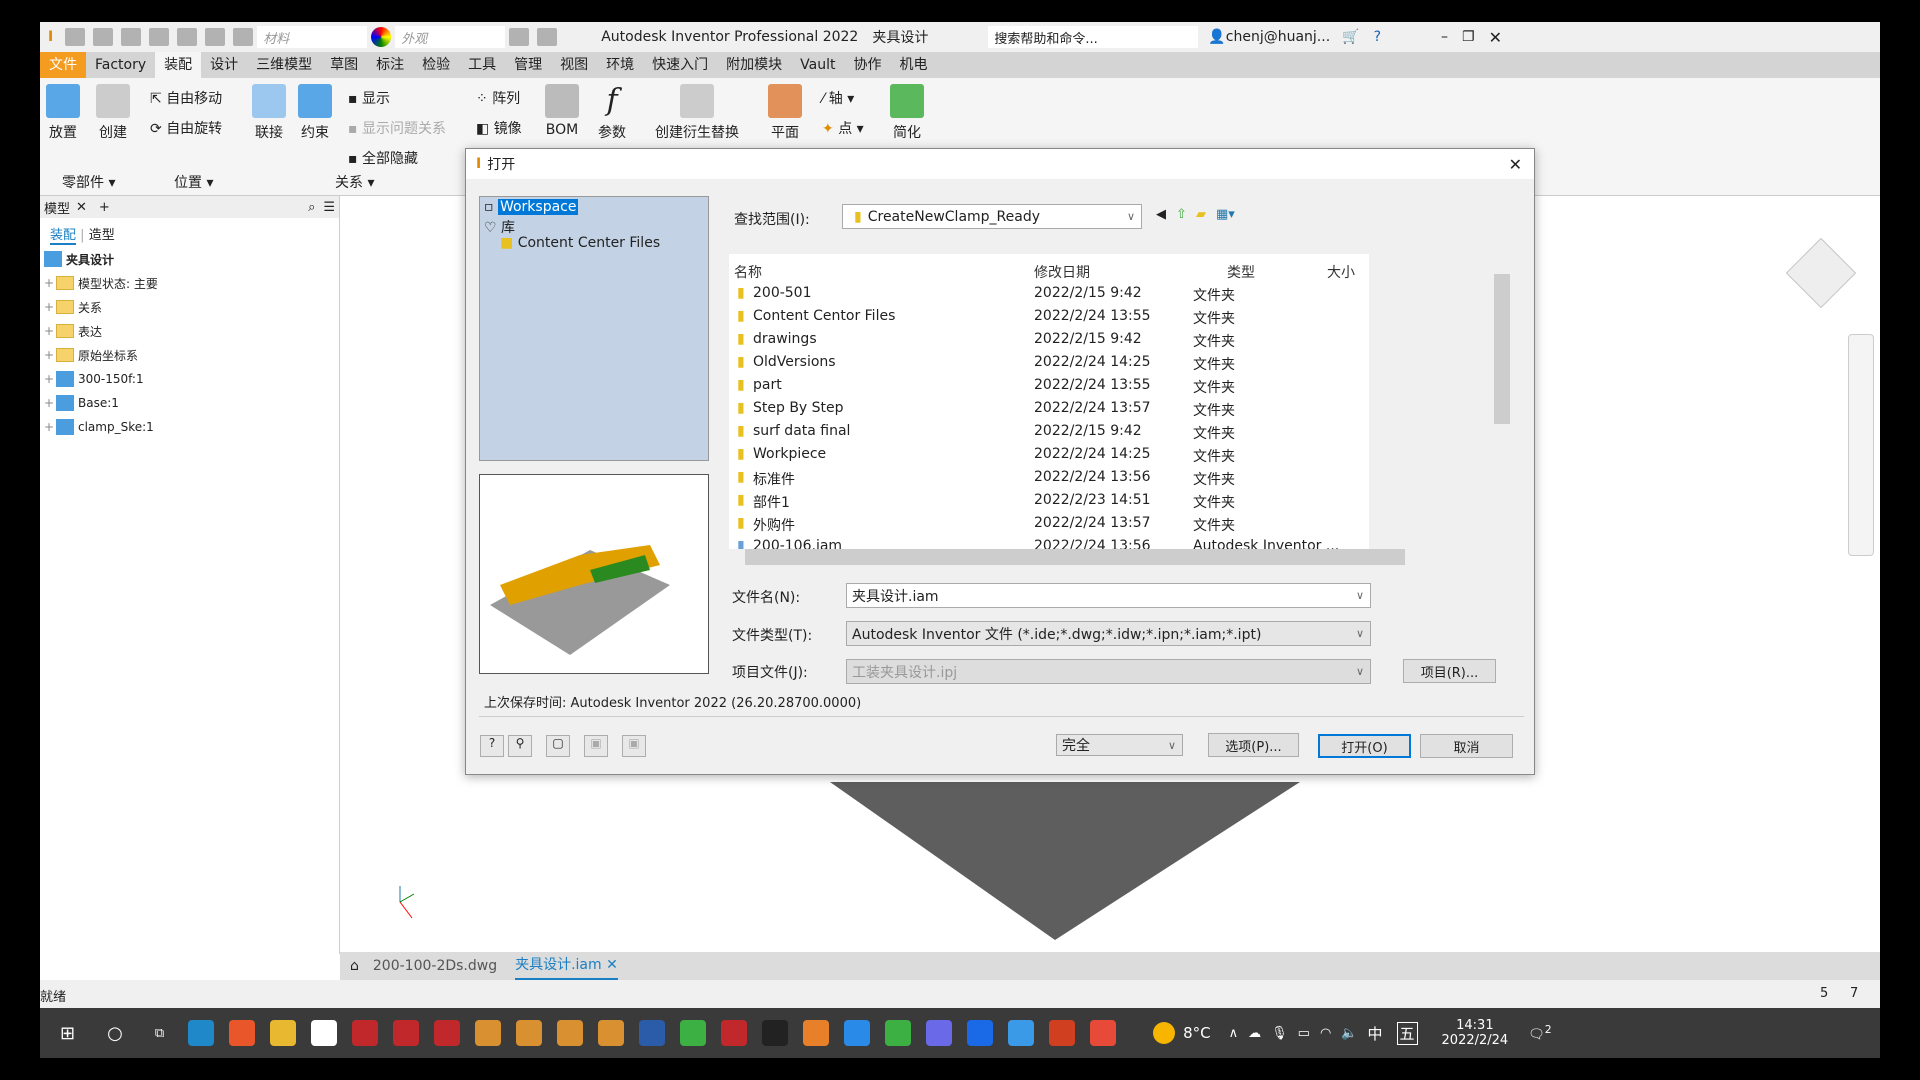  I want to click on subtab-assembly: 装配, so click(63, 236).